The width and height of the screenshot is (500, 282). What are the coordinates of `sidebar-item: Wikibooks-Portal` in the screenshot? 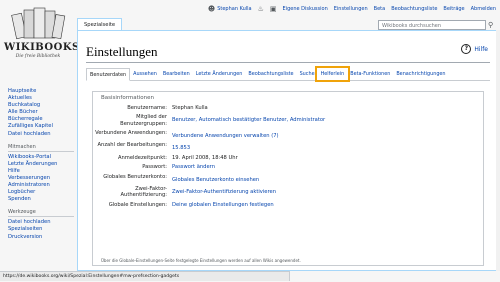 It's located at (41, 157).